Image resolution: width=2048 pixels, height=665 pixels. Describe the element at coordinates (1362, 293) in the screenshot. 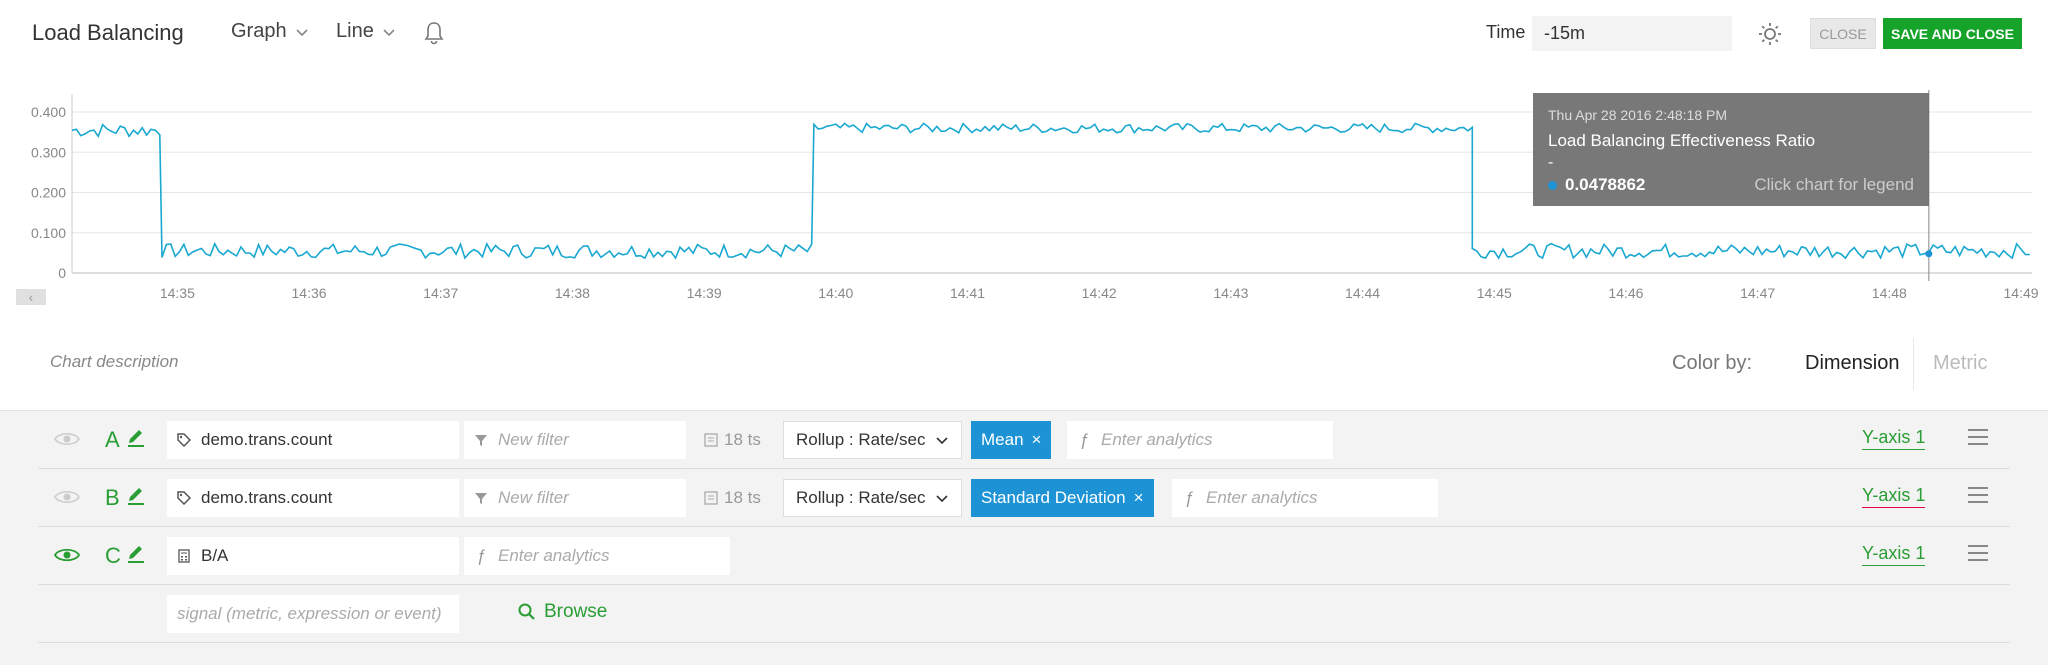

I see `x-tick-label: 14:44` at that location.